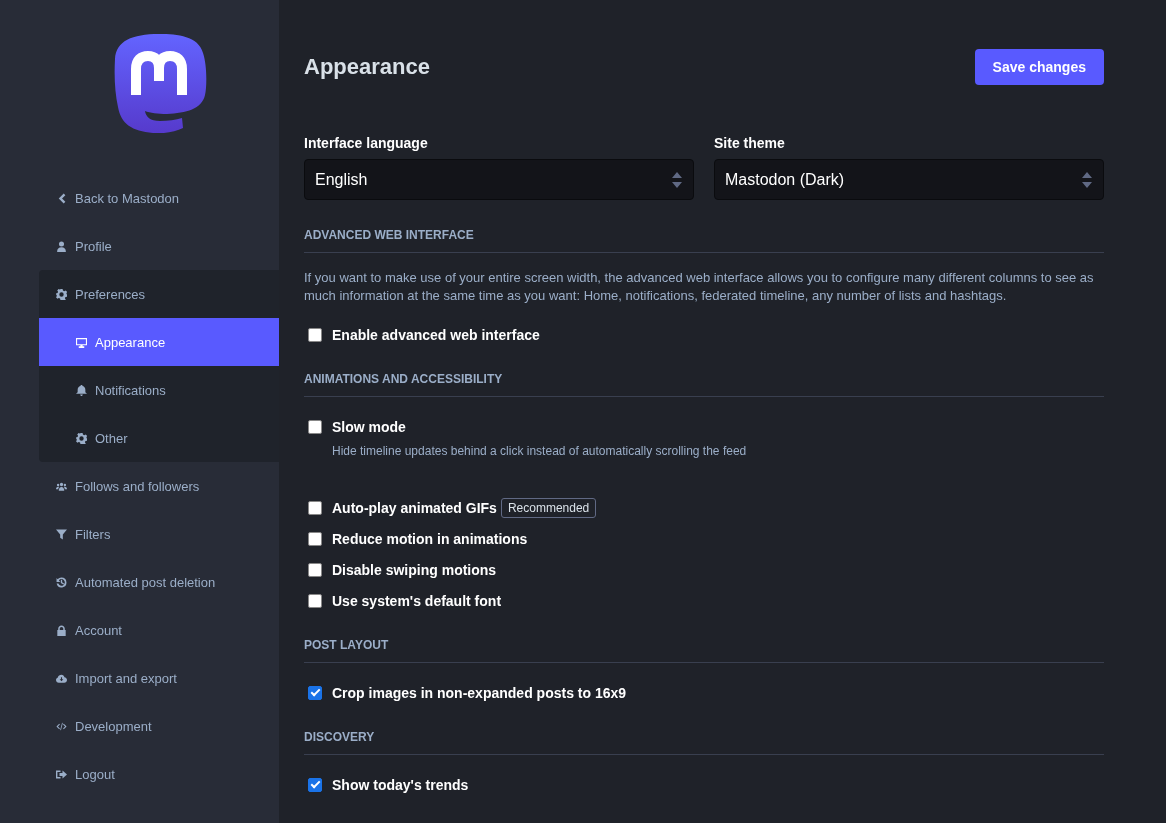 The height and width of the screenshot is (823, 1166). What do you see at coordinates (369, 426) in the screenshot?
I see `checkbox-label: Slow mode` at bounding box center [369, 426].